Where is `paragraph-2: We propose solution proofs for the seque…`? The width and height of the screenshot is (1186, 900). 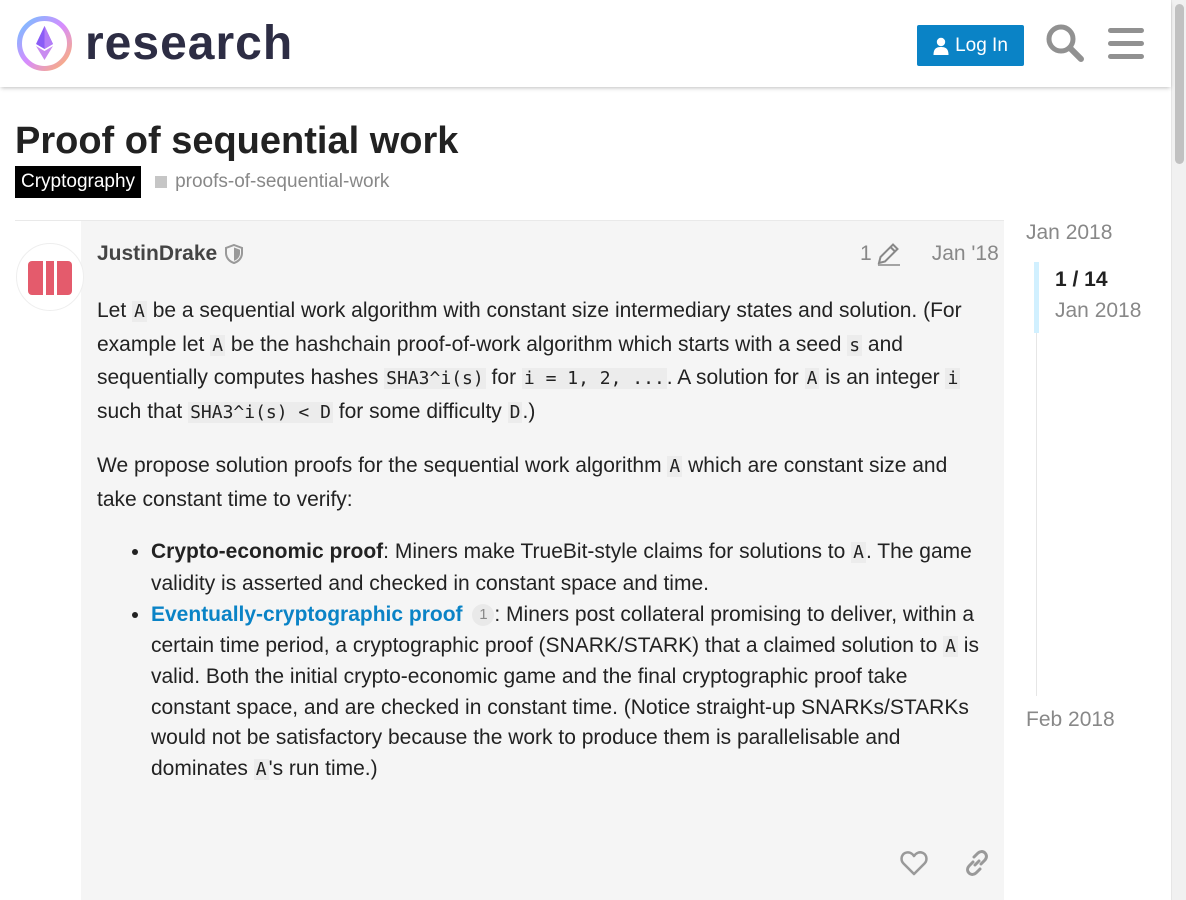 paragraph-2: We propose solution proofs for the seque… is located at coordinates (522, 482).